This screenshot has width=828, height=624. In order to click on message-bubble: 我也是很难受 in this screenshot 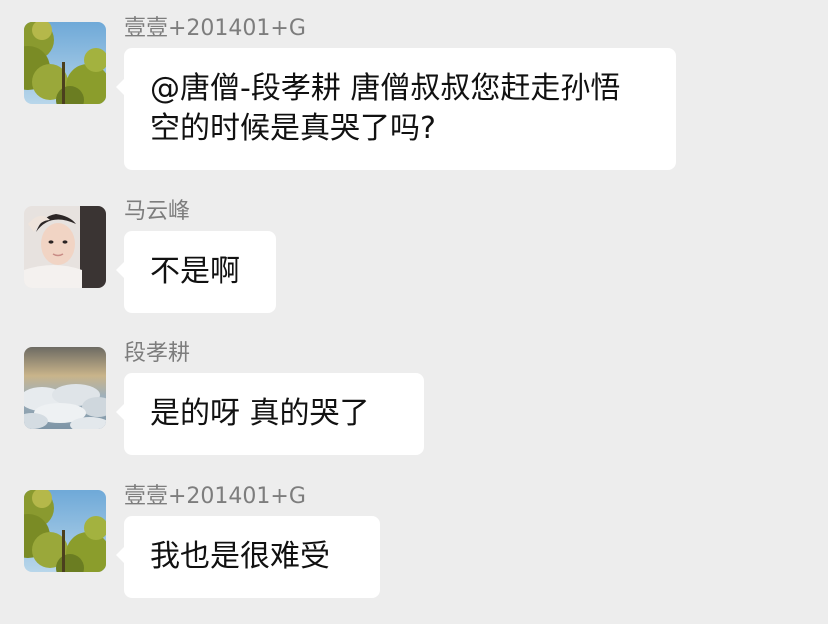, I will do `click(248, 557)`.